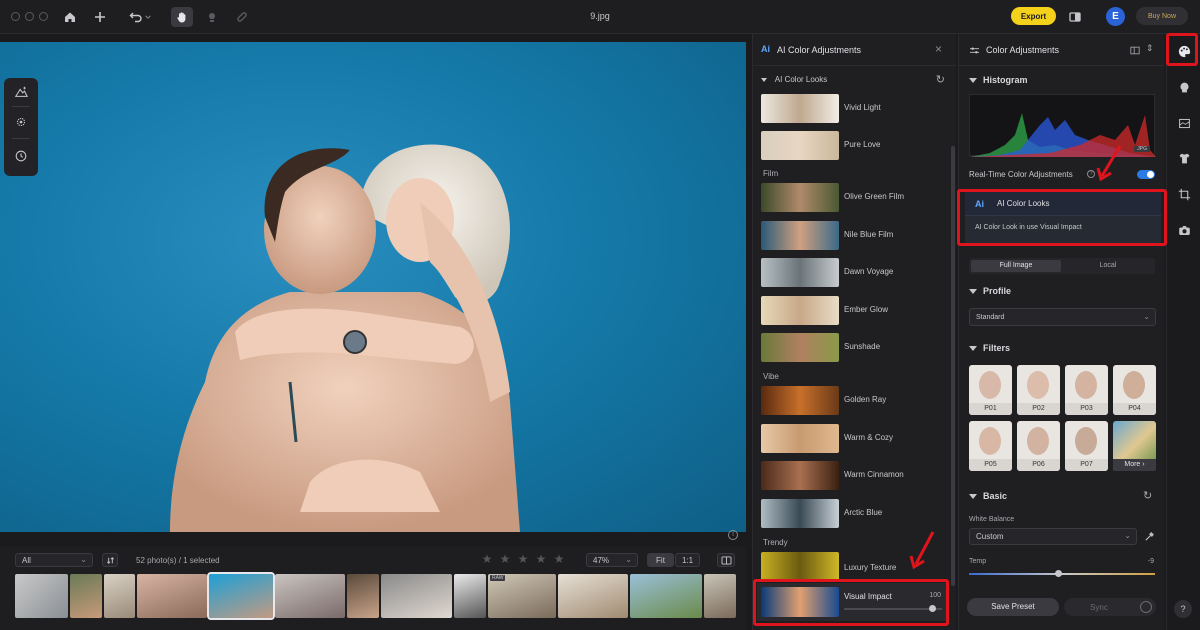 The height and width of the screenshot is (630, 1200). I want to click on info-icon: i, so click(733, 535).